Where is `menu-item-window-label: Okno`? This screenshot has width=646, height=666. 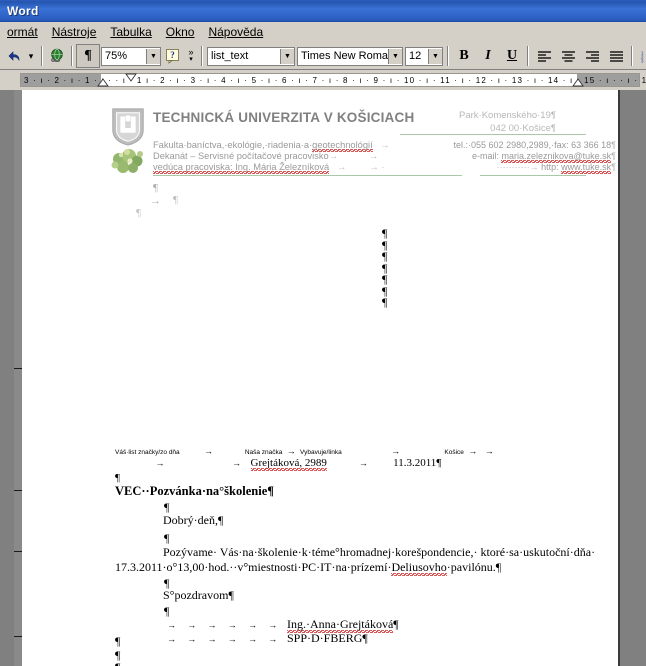 menu-item-window-label: Okno is located at coordinates (180, 32).